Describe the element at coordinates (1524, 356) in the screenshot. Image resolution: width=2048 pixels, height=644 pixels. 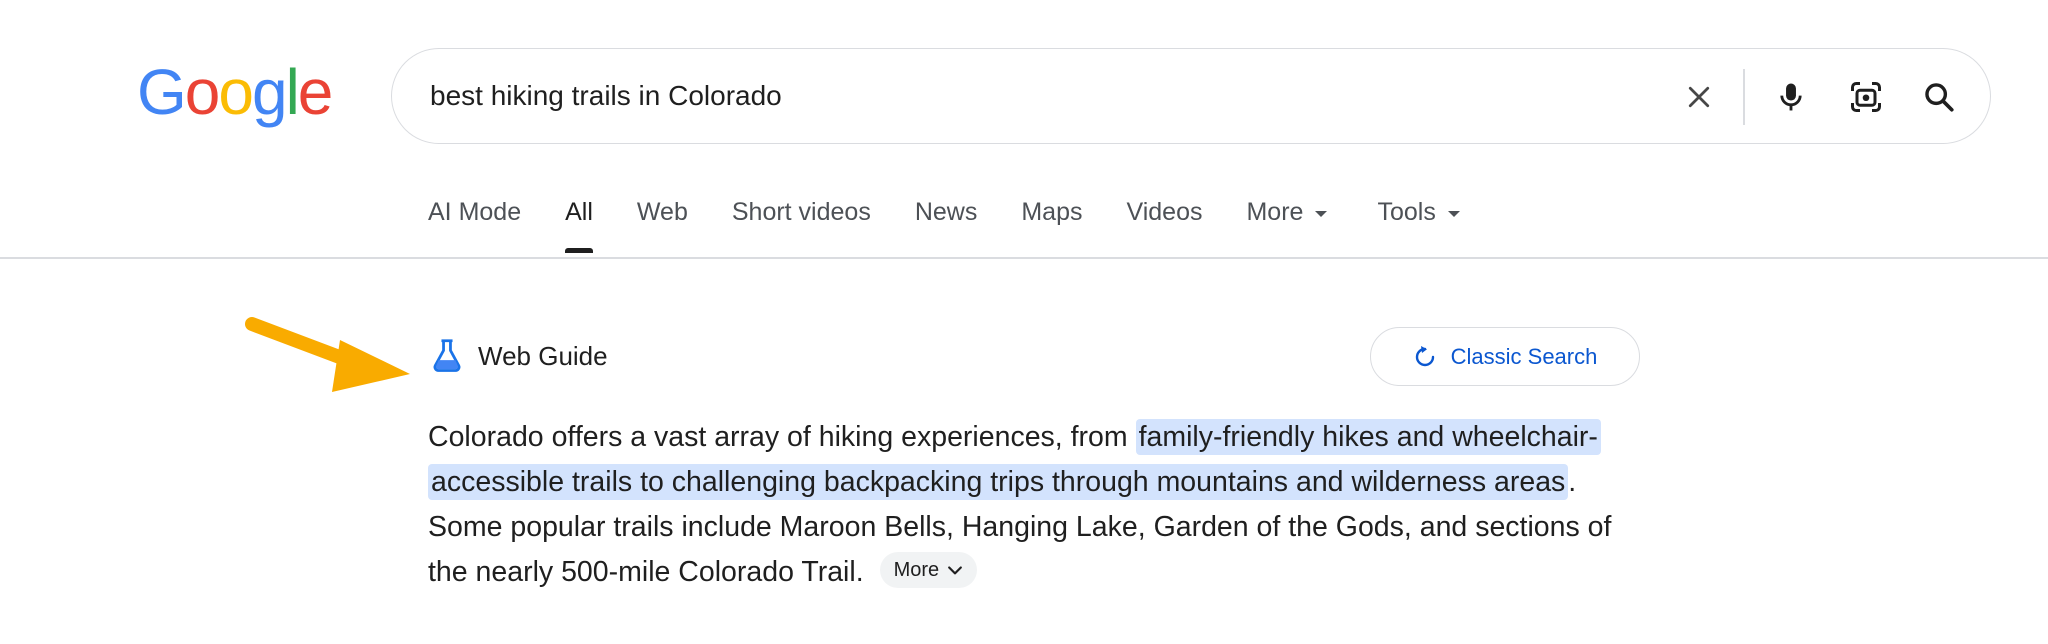
I see `classic-search-label: Classic Search` at that location.